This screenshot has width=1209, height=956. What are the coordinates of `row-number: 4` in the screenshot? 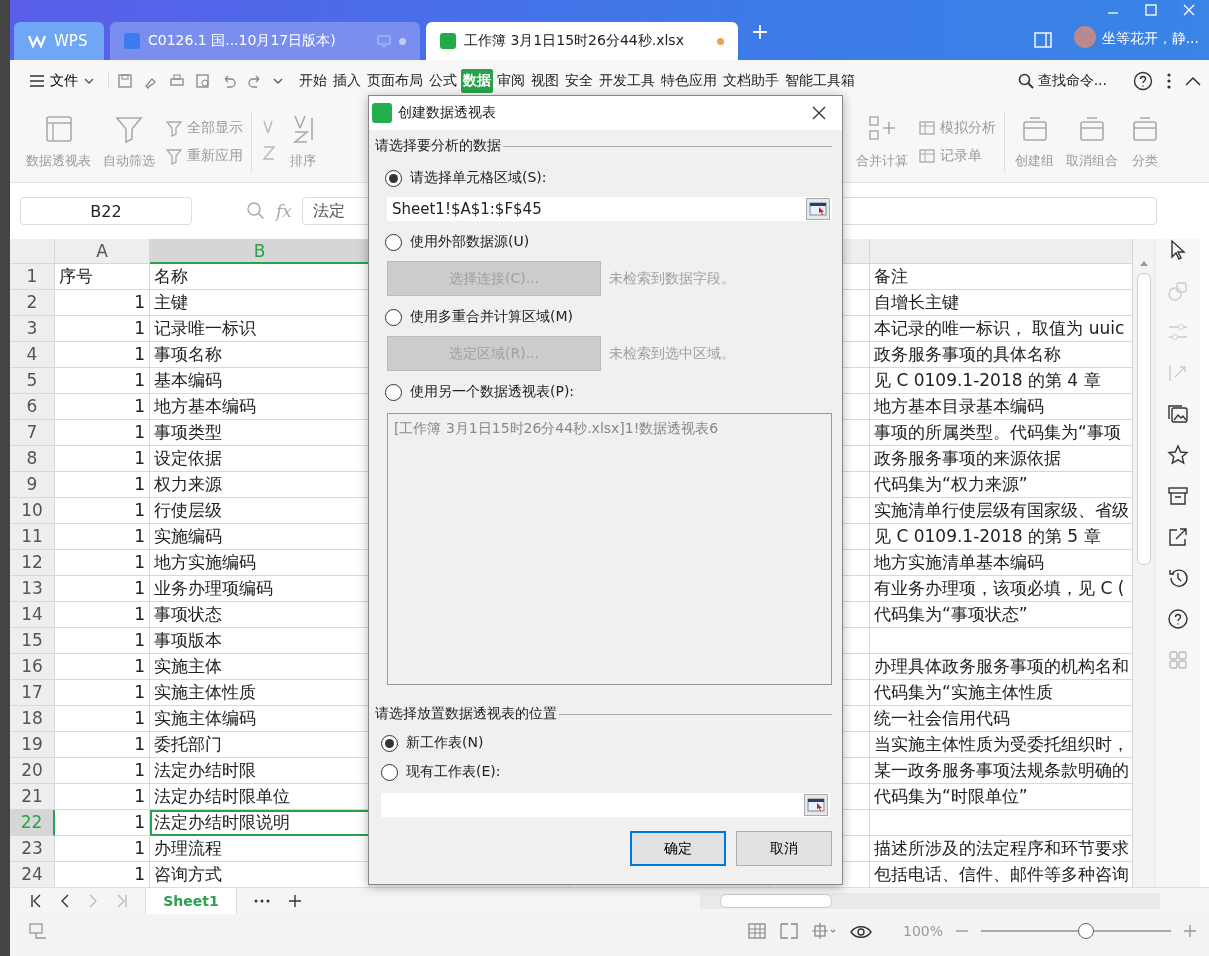 It's located at (32, 355).